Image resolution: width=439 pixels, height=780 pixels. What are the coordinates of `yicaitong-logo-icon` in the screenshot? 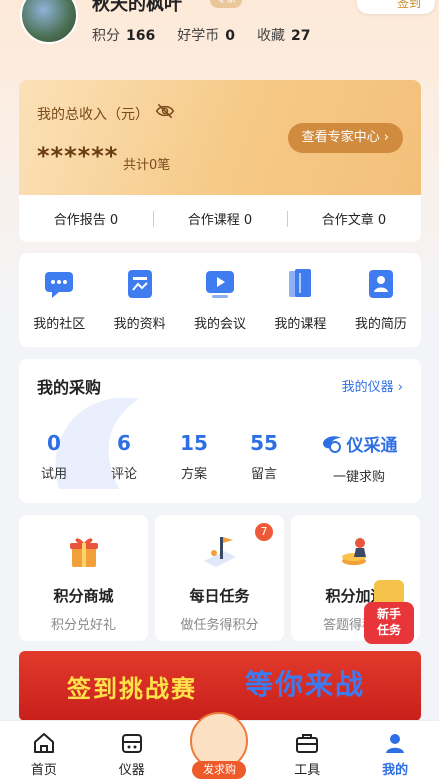 It's located at (331, 444).